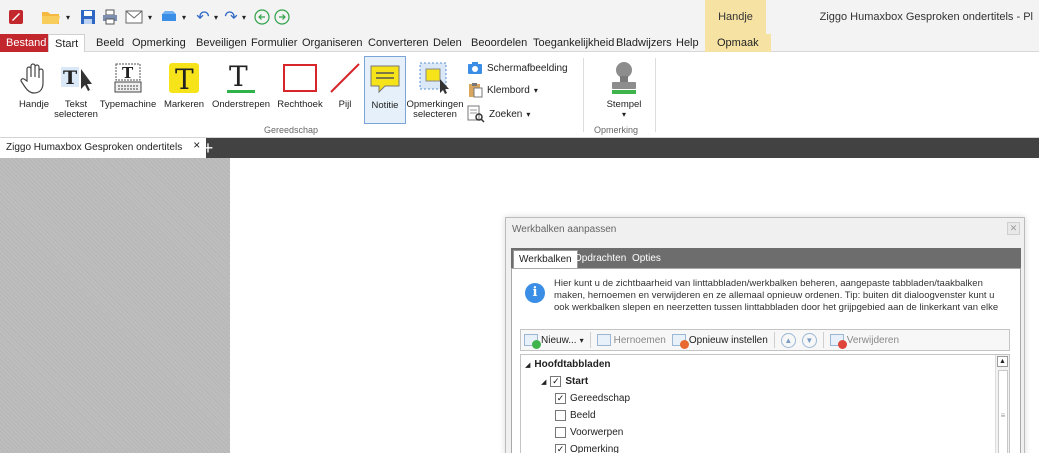 The image size is (1039, 453). I want to click on scanner-dropdown-icon: ▾, so click(184, 17).